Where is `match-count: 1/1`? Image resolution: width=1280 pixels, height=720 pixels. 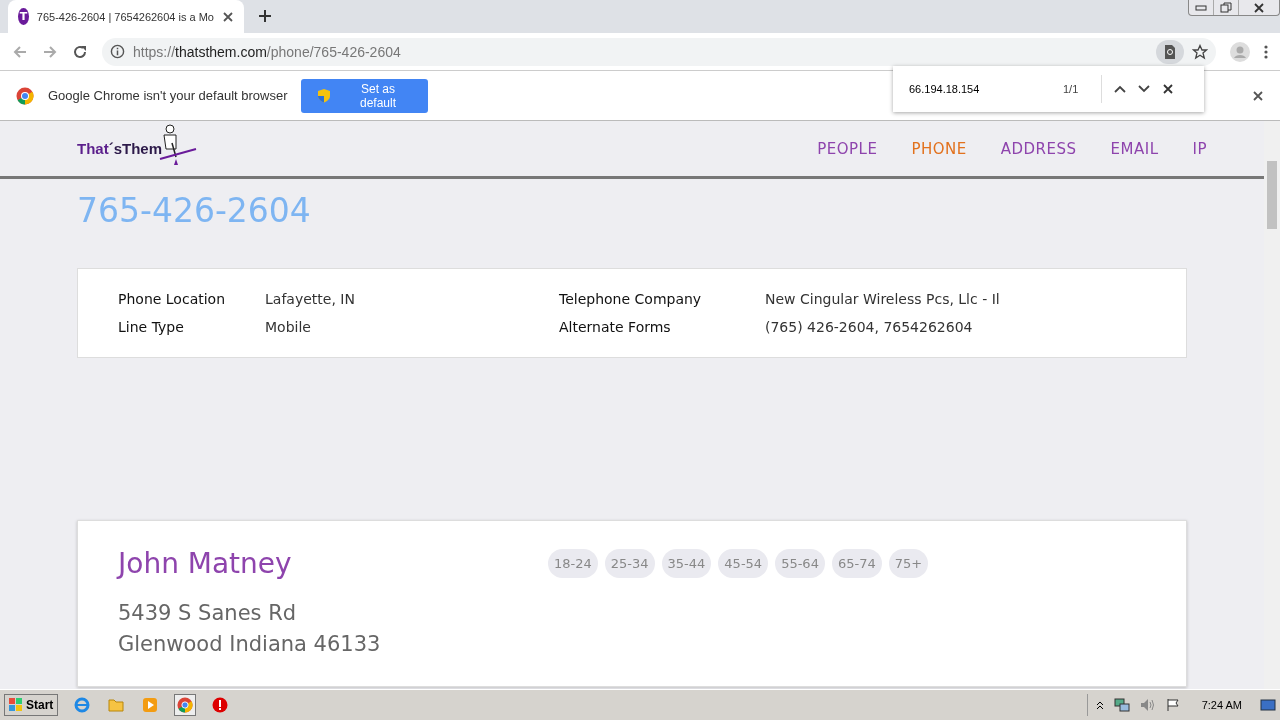
match-count: 1/1 is located at coordinates (1071, 89).